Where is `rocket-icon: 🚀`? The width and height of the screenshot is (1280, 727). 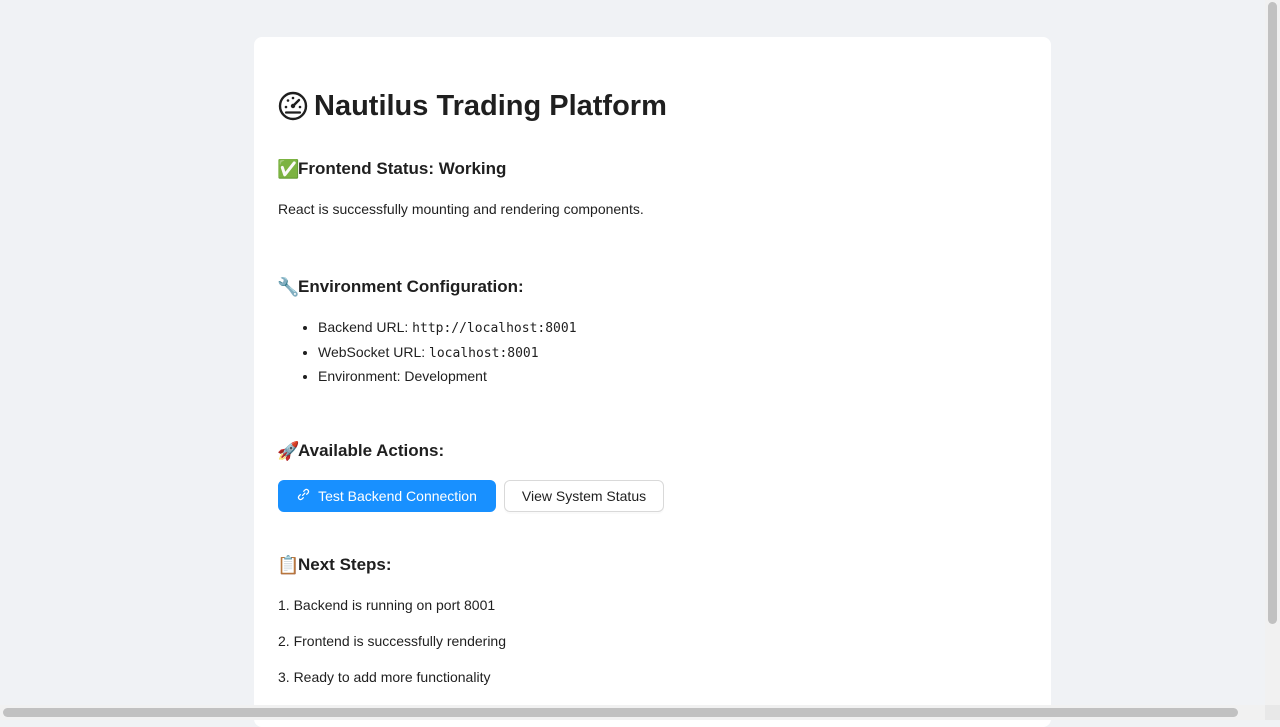
rocket-icon: 🚀 is located at coordinates (288, 451).